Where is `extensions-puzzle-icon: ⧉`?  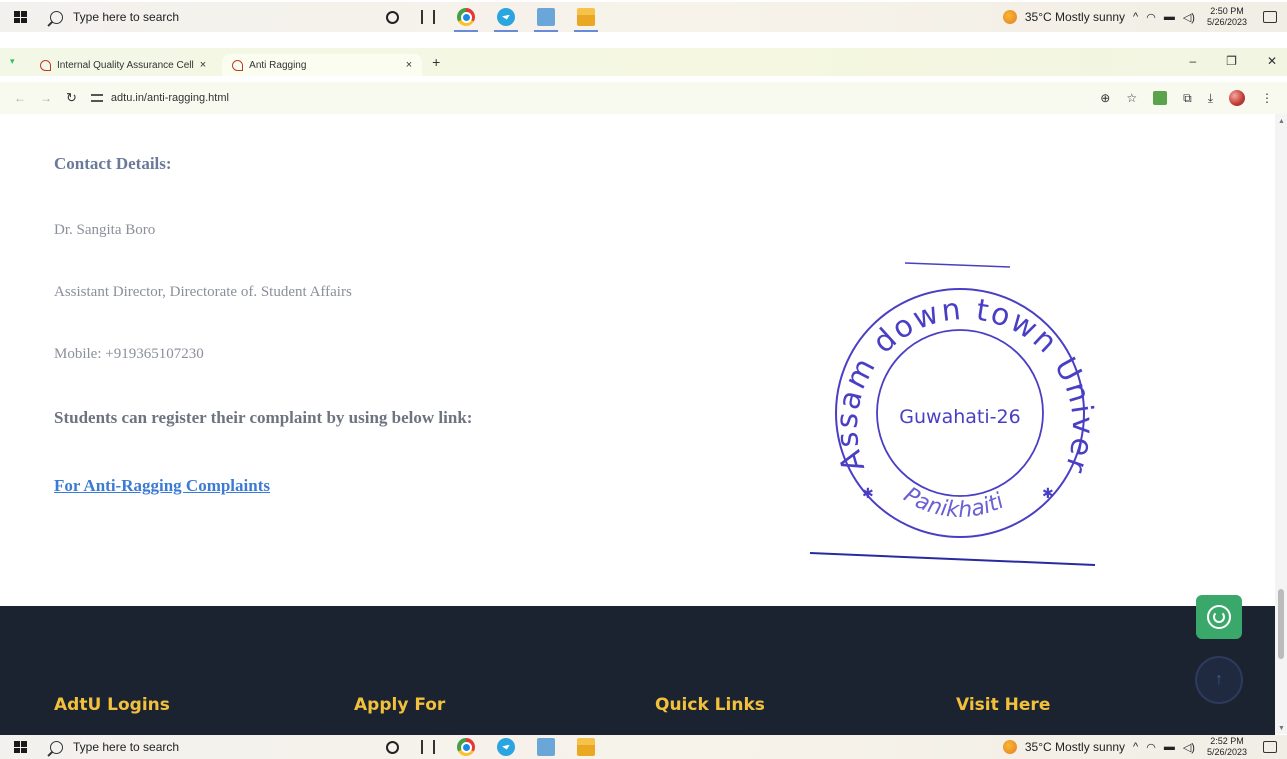 extensions-puzzle-icon: ⧉ is located at coordinates (1187, 98).